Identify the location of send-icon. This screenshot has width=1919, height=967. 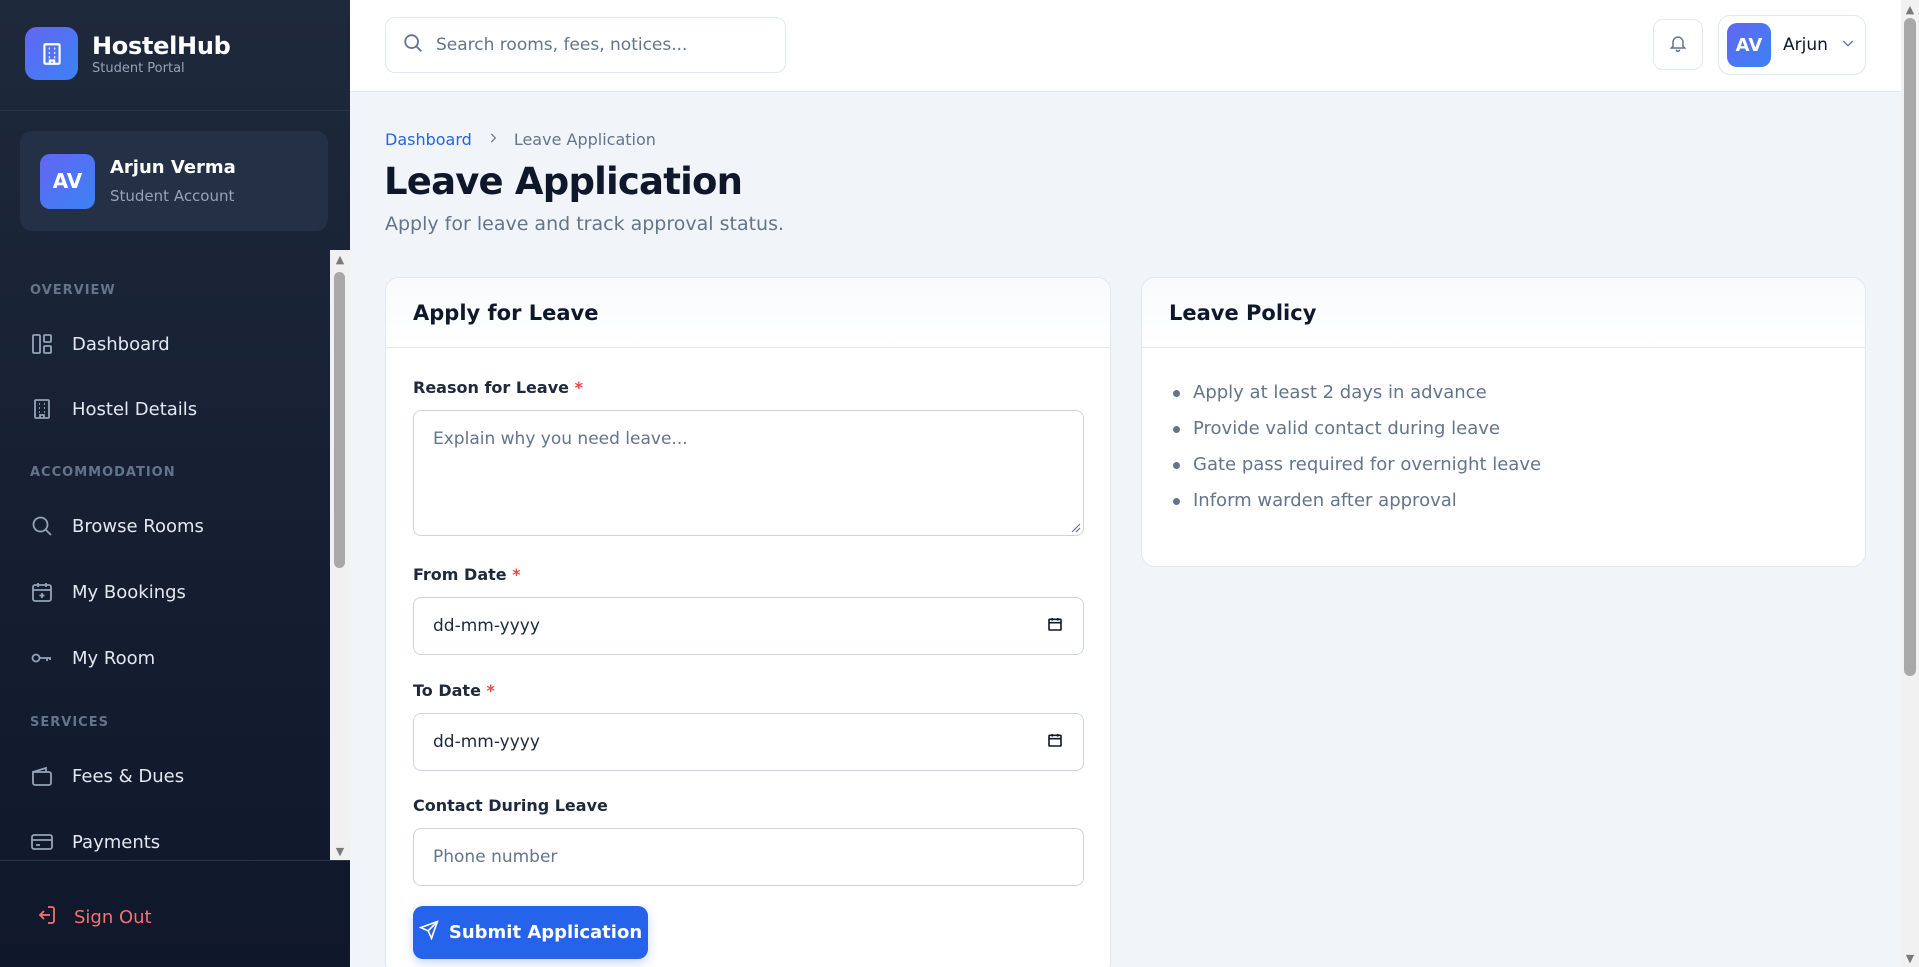
(428, 932).